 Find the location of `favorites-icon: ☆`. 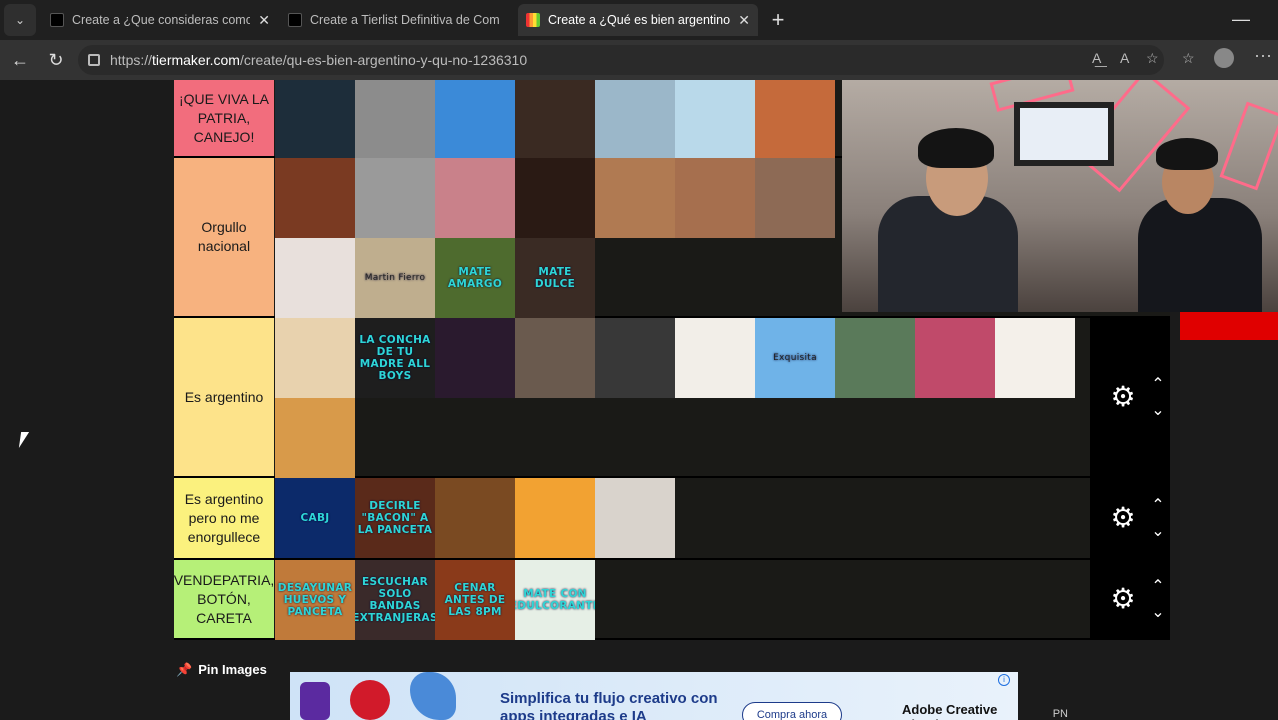

favorites-icon: ☆ is located at coordinates (1188, 58).